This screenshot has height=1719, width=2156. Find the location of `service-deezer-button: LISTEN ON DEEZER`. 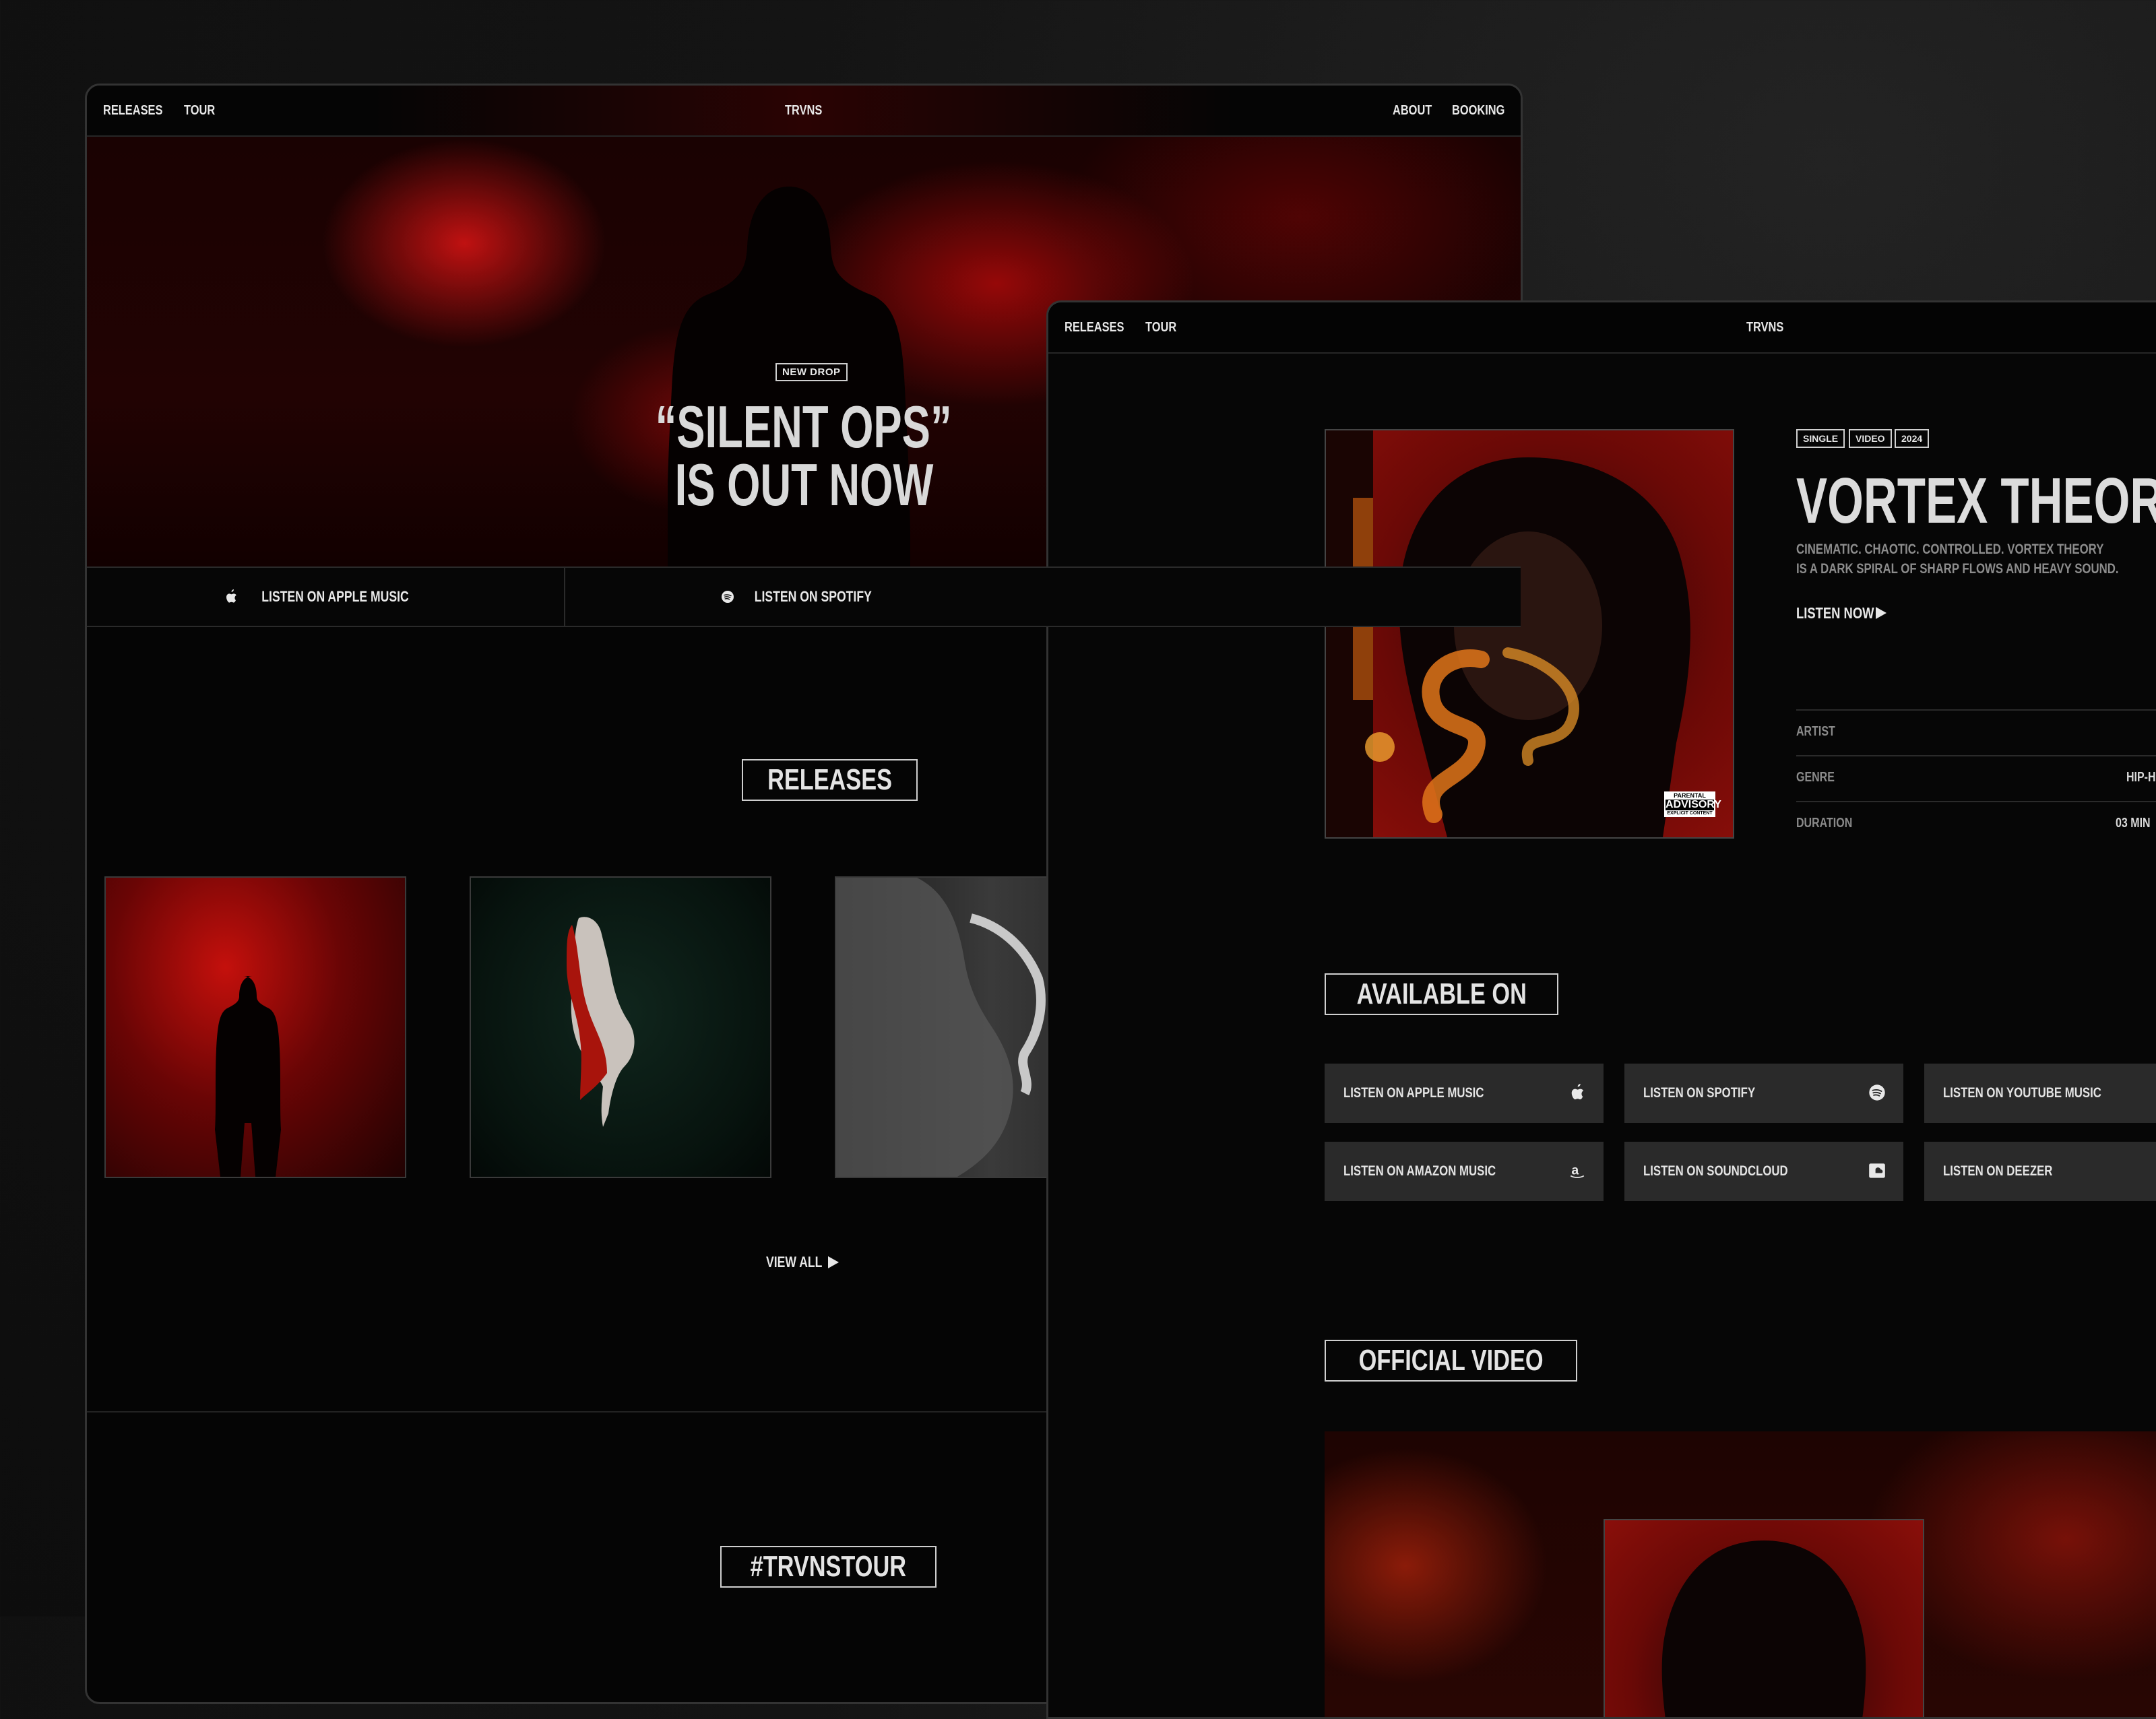

service-deezer-button: LISTEN ON DEEZER is located at coordinates (2040, 1171).